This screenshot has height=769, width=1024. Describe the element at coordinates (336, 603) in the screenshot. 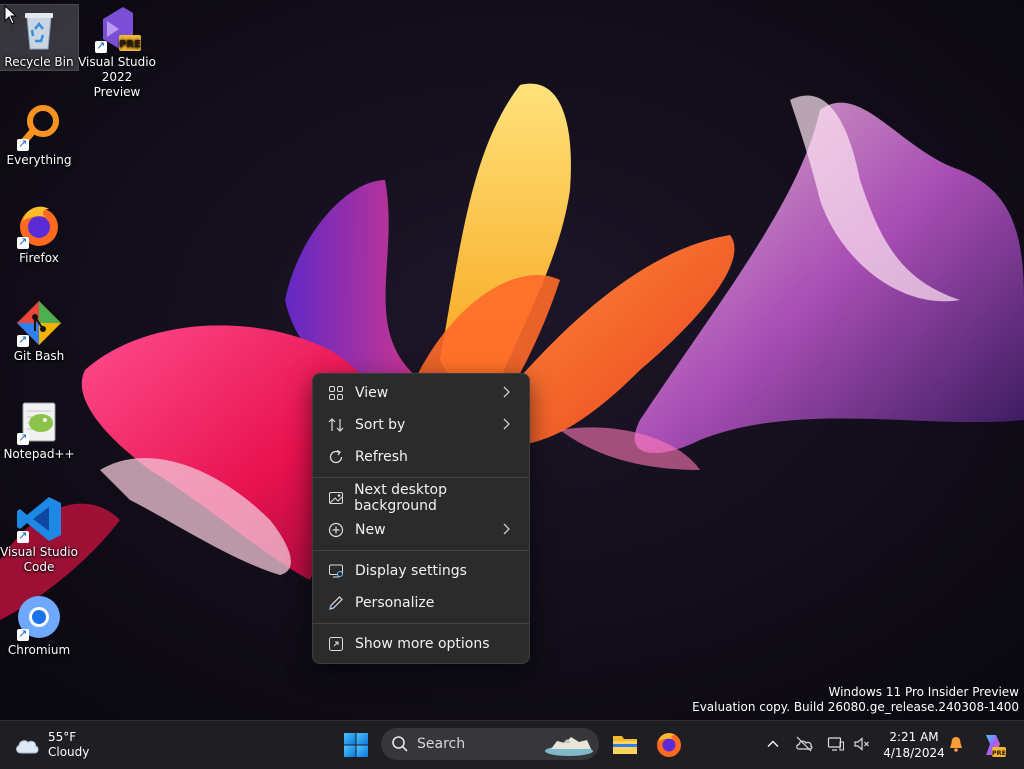

I see `pen-icon` at that location.